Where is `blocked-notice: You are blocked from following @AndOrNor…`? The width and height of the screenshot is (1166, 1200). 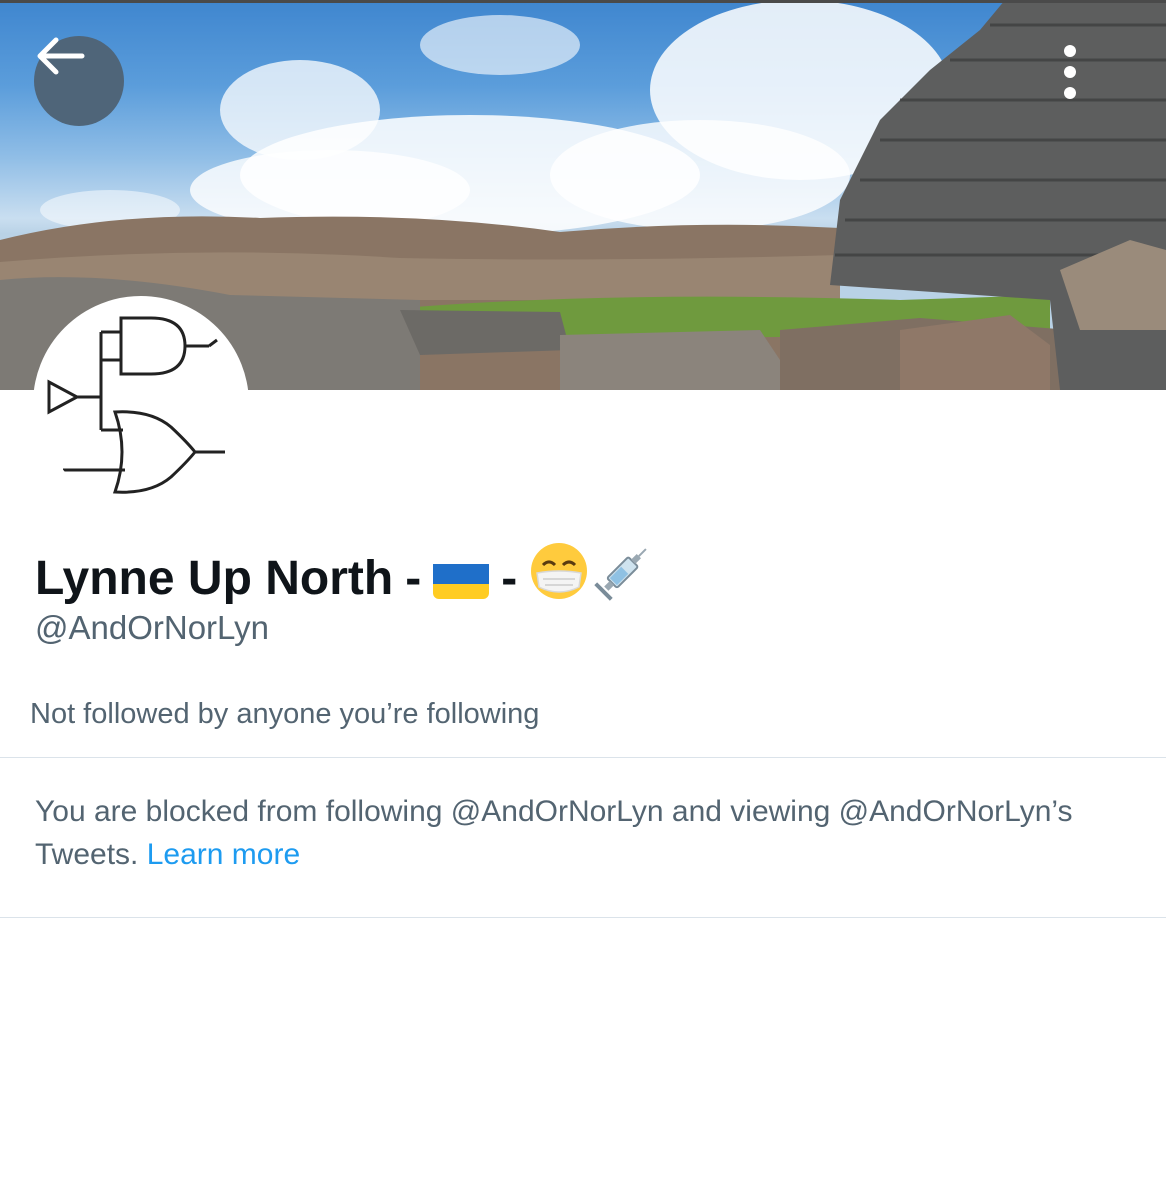 blocked-notice: You are blocked from following @AndOrNor… is located at coordinates (585, 833).